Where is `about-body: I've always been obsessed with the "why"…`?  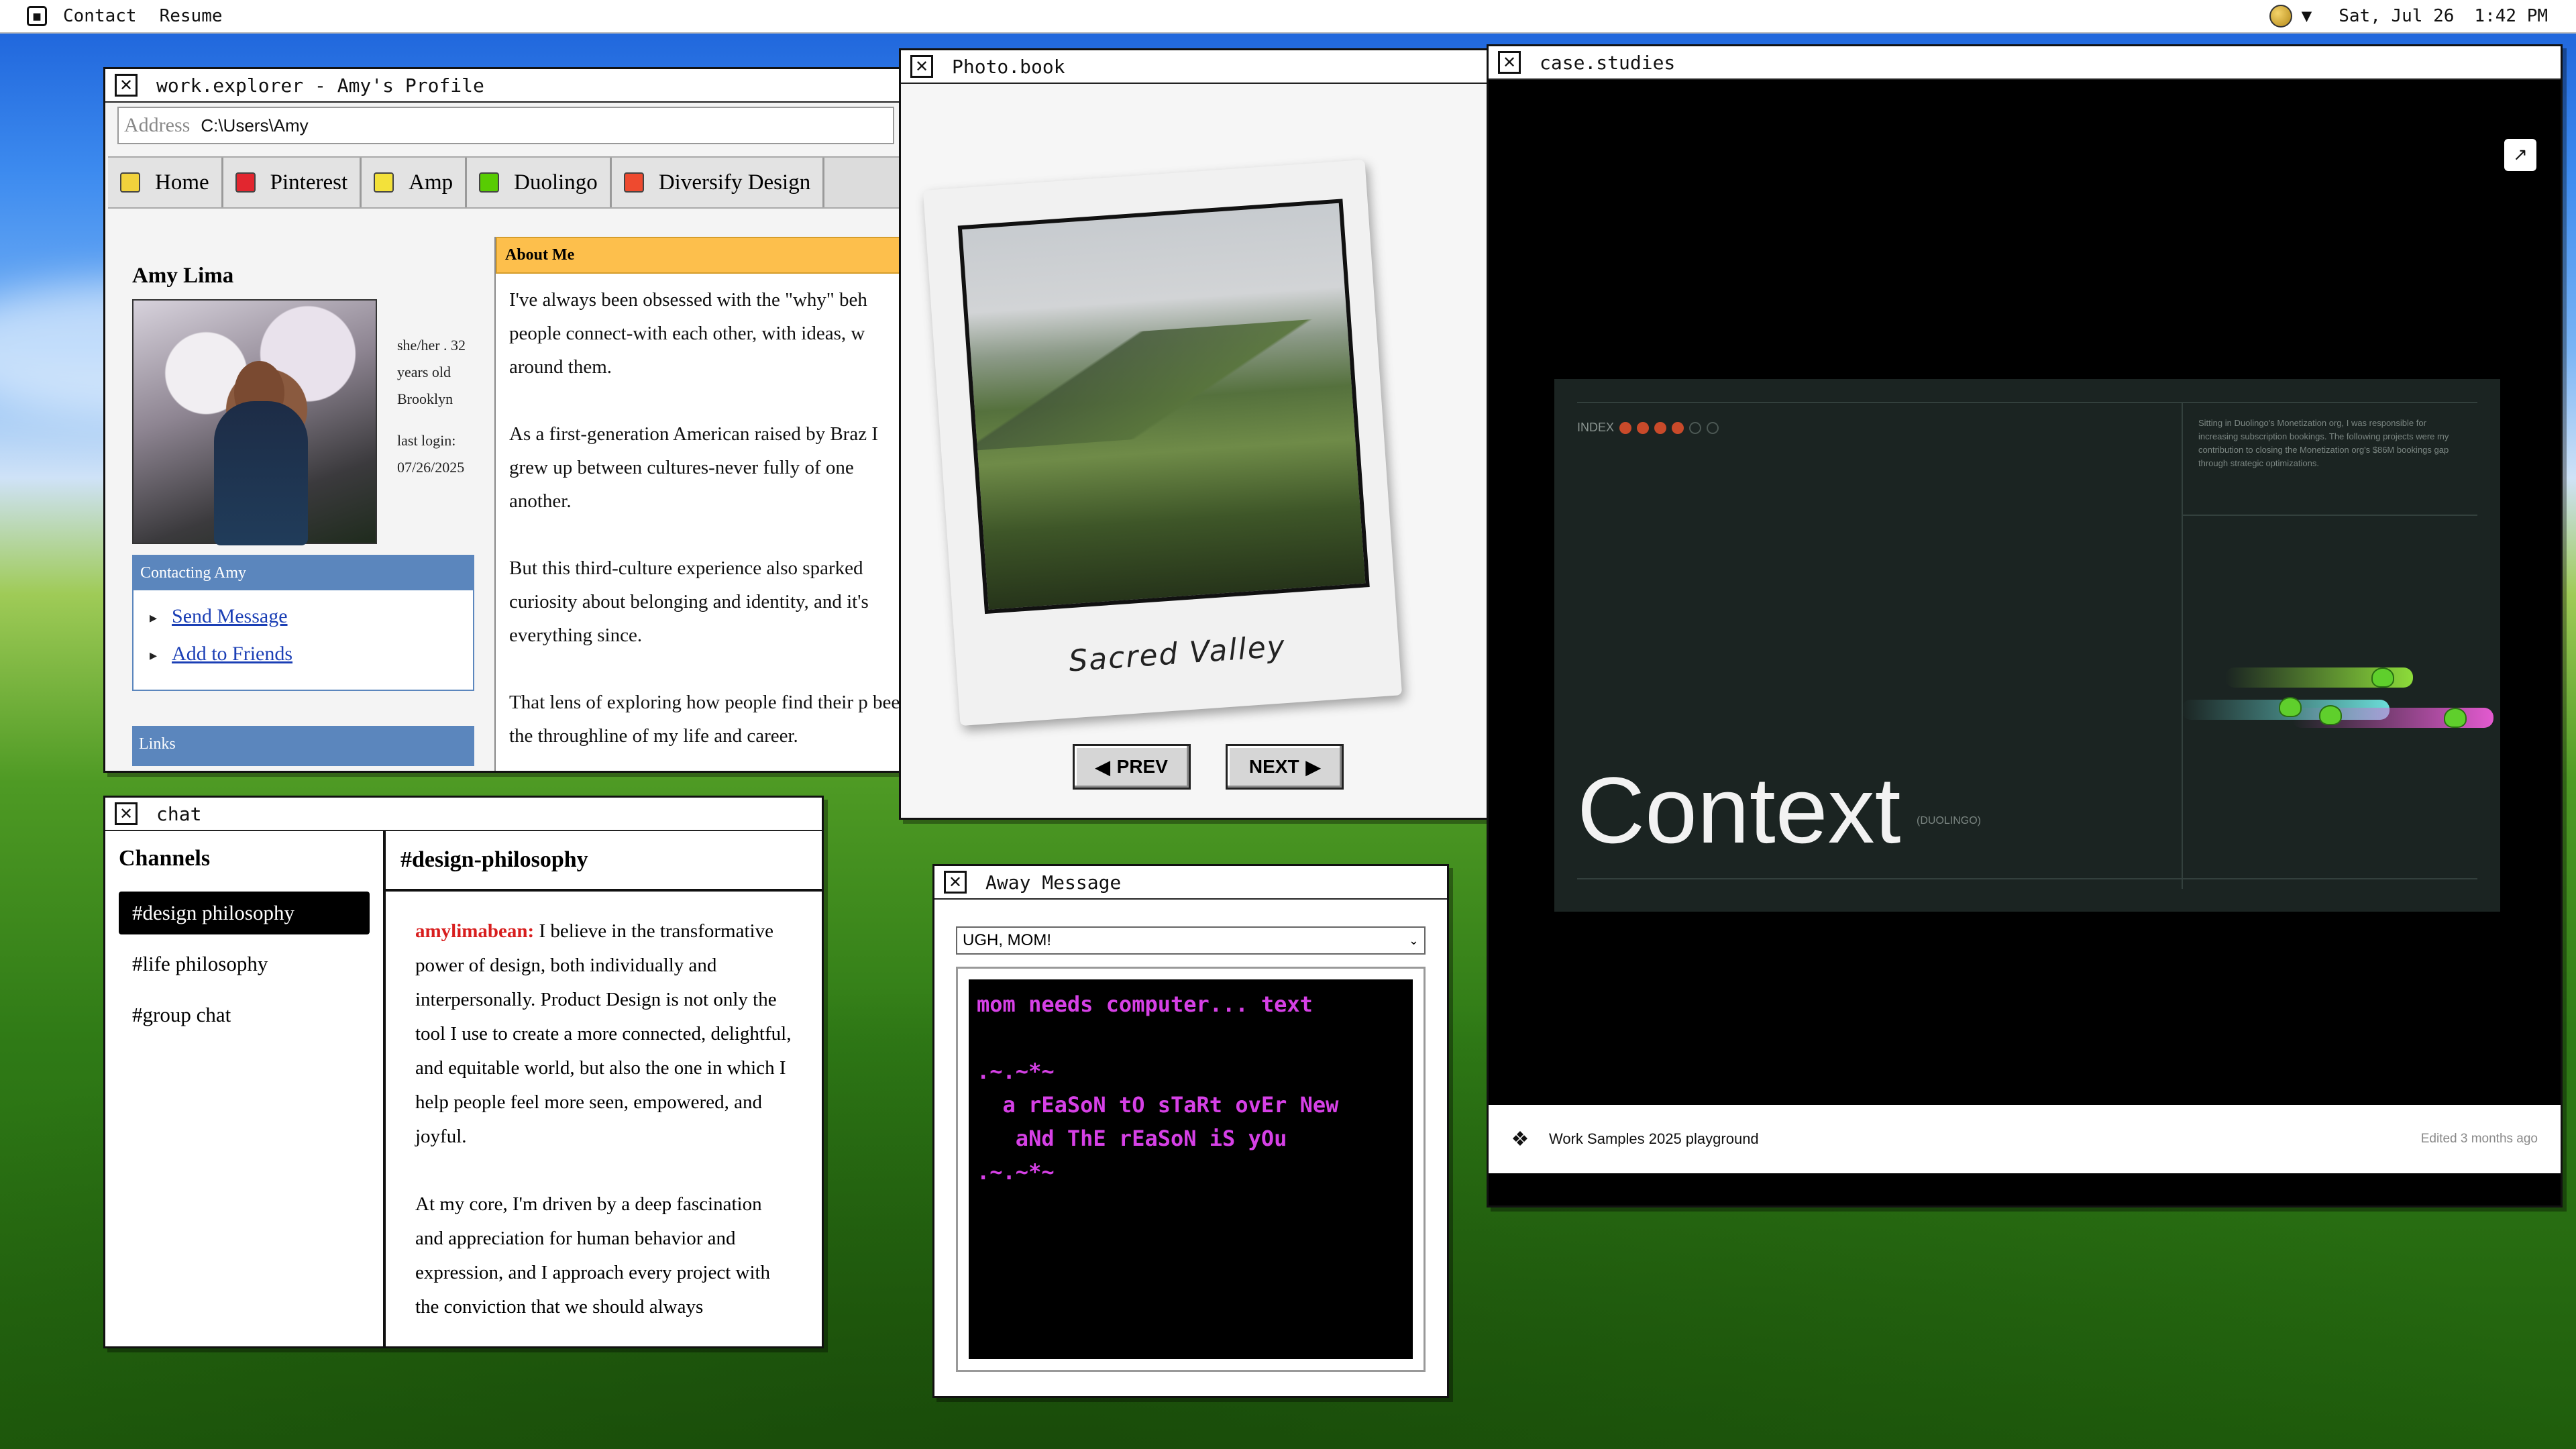 about-body: I've always been obsessed with the "why"… is located at coordinates (702, 522).